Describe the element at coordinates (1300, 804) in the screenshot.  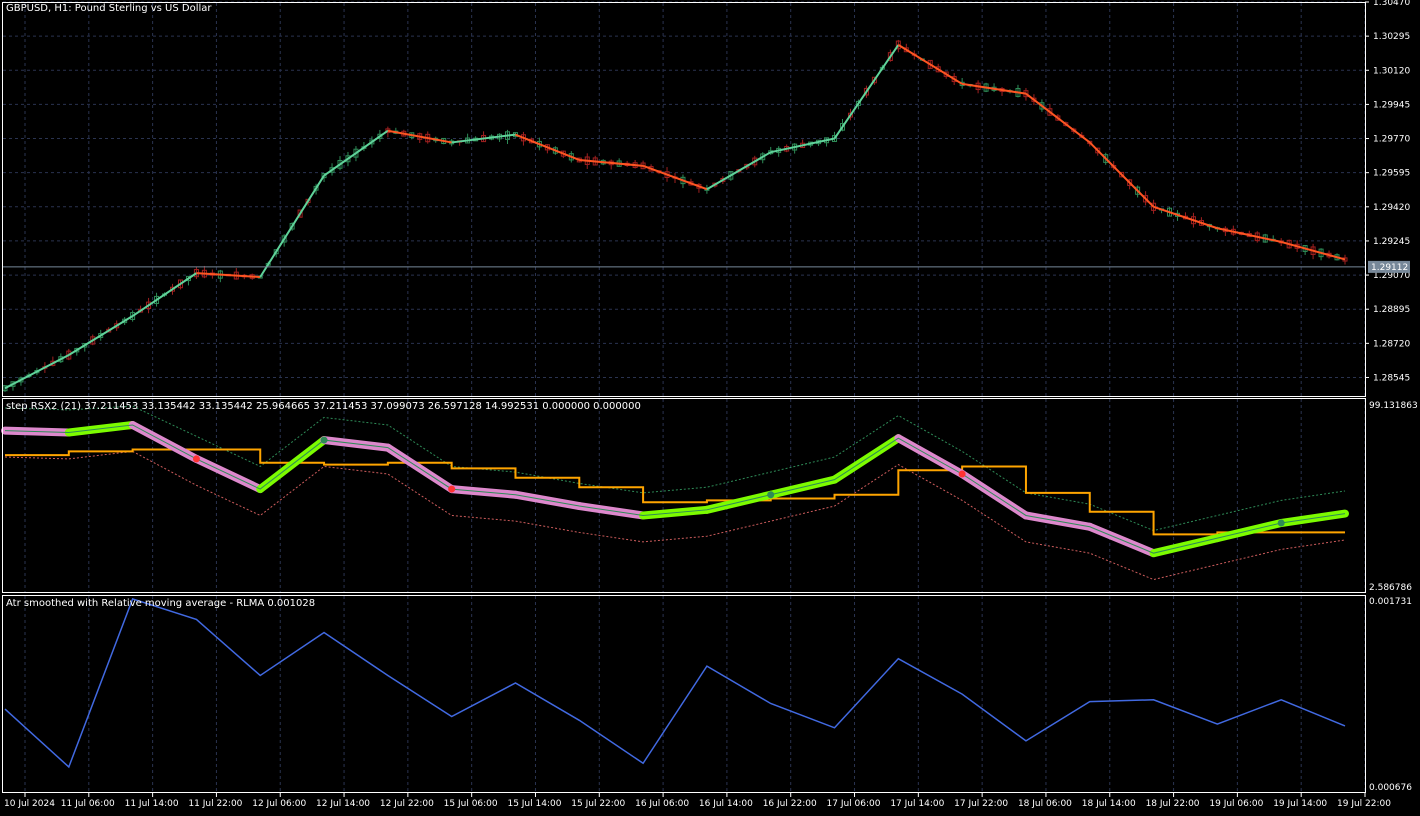
I see `time-tick-label: 19 Jul 14:00` at that location.